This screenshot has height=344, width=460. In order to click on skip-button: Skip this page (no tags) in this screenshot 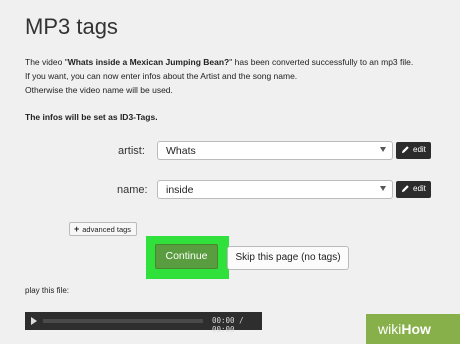, I will do `click(288, 258)`.